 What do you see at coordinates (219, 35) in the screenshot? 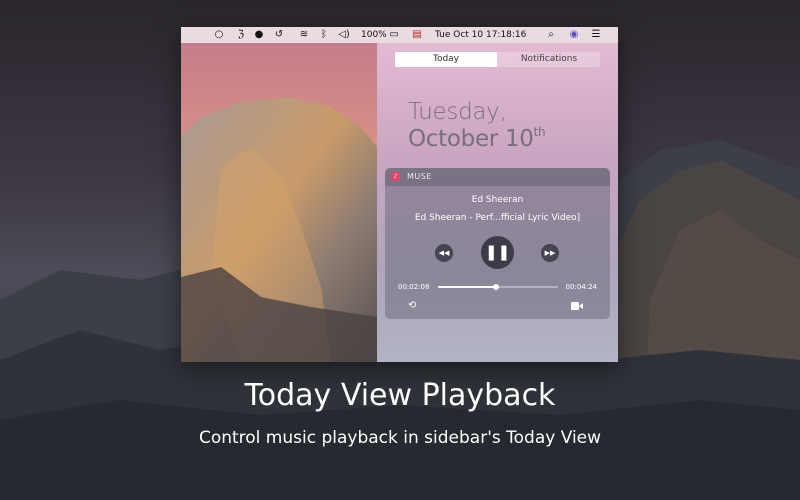
I see `circle-icon: ○` at bounding box center [219, 35].